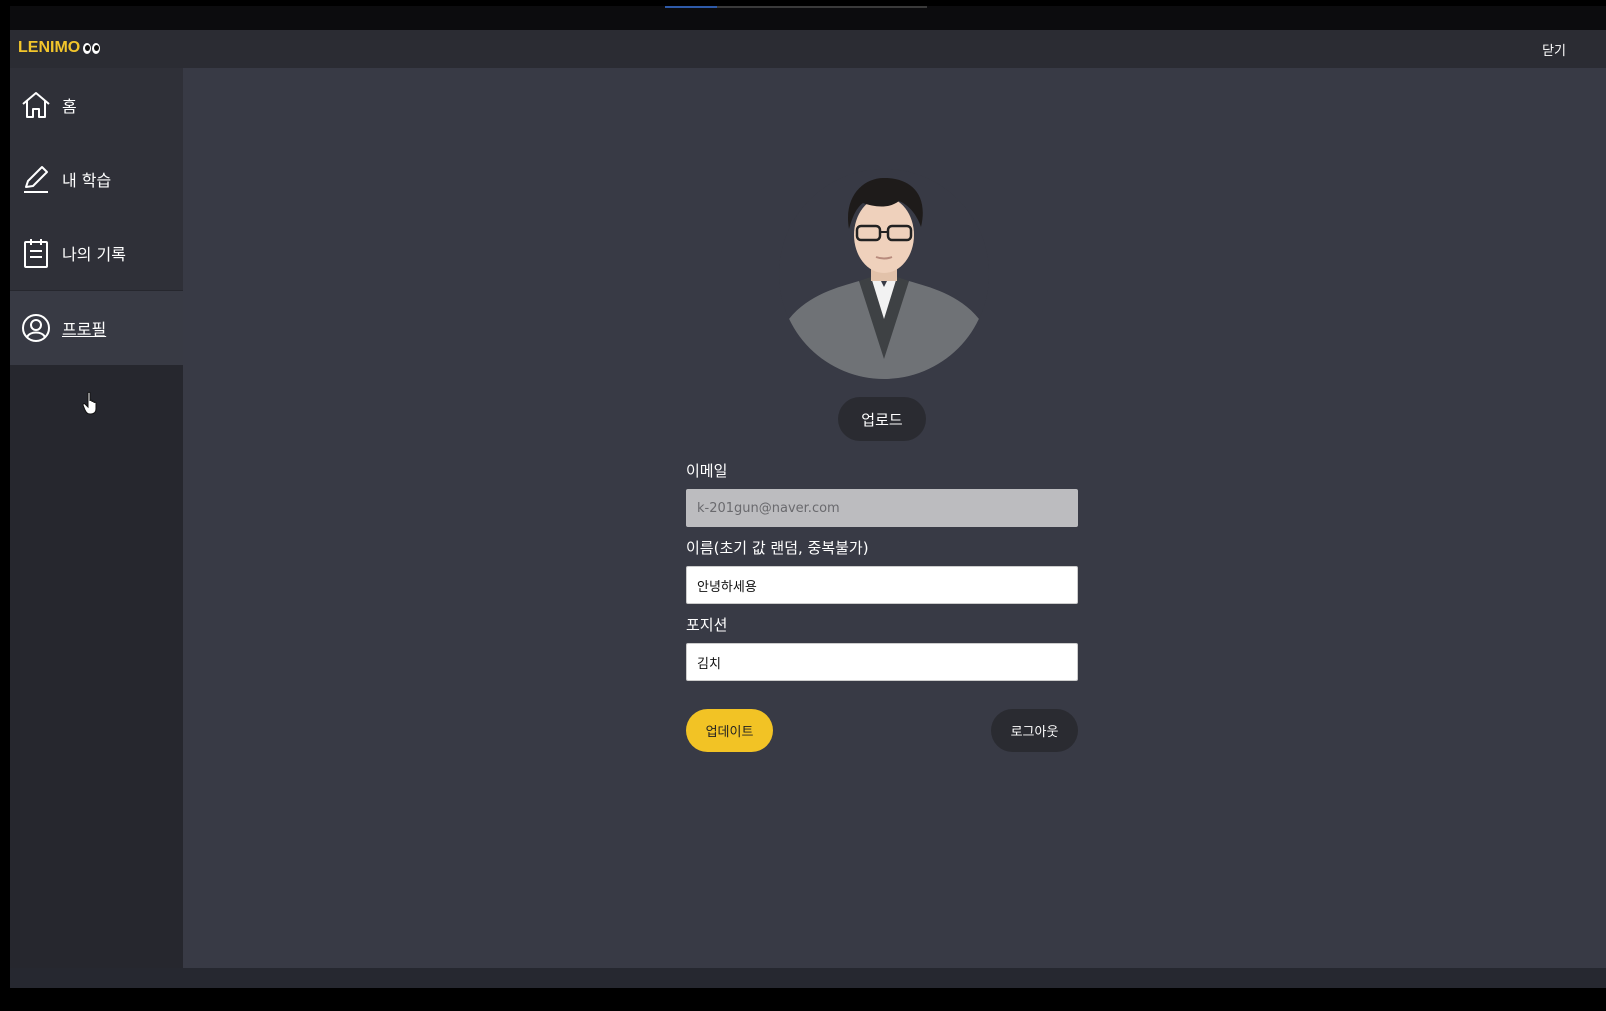 The height and width of the screenshot is (1011, 1606). Describe the element at coordinates (729, 730) in the screenshot. I see `update-button: 업데이트` at that location.